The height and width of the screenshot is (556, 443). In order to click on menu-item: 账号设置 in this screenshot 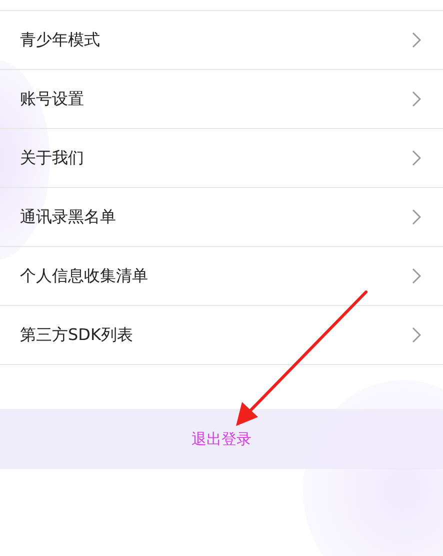, I will do `click(221, 99)`.